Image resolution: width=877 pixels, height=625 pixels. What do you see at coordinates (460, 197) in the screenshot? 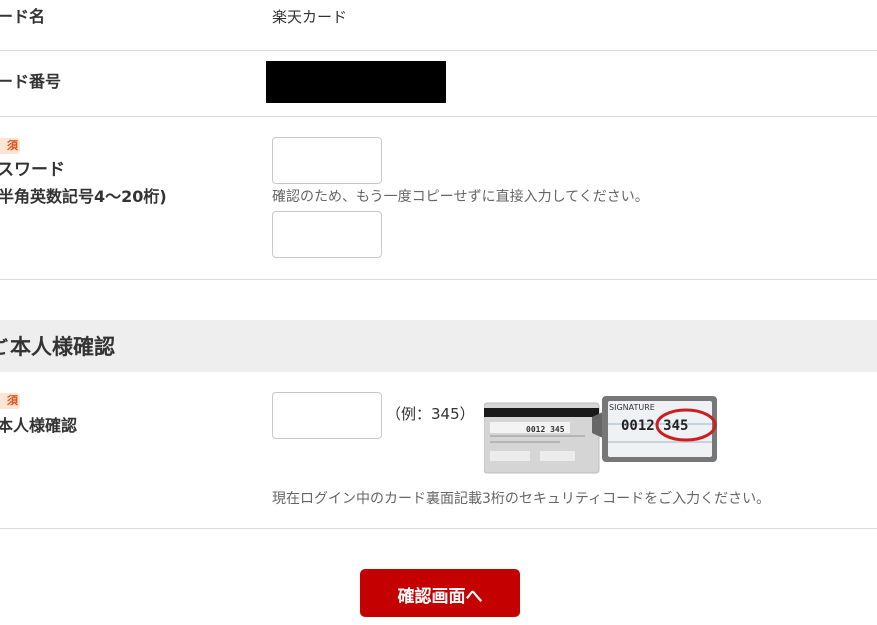
I see `password-confirm-hint: 確認のため、もう一度コピーせずに直接入力してください。` at bounding box center [460, 197].